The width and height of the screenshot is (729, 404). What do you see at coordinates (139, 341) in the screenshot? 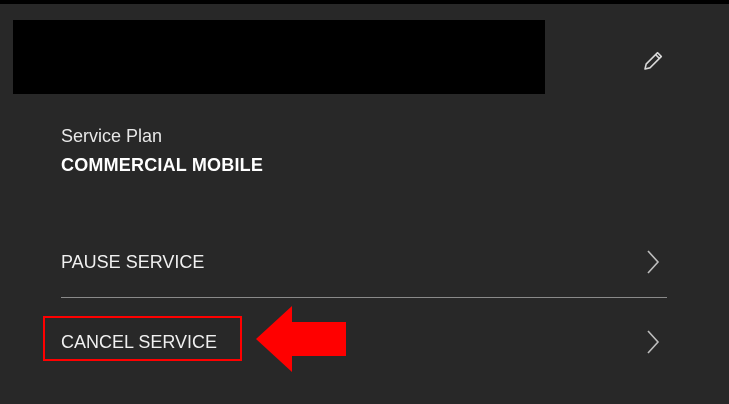
I see `cancel-service-label: CANCEL SERVICE` at bounding box center [139, 341].